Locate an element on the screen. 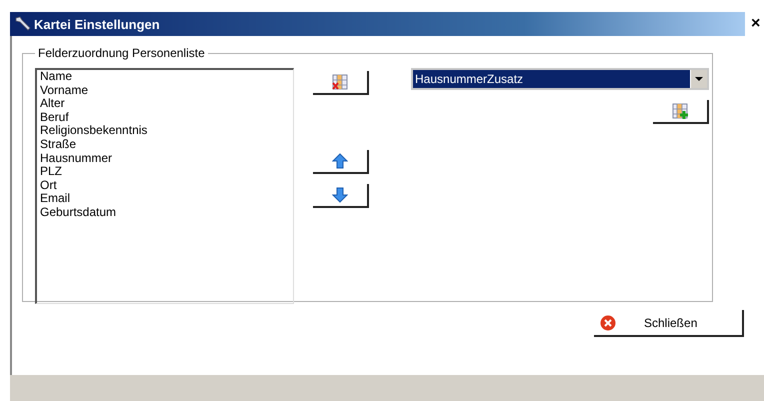  field-dropdown: HausnummerZusatz is located at coordinates (560, 79).